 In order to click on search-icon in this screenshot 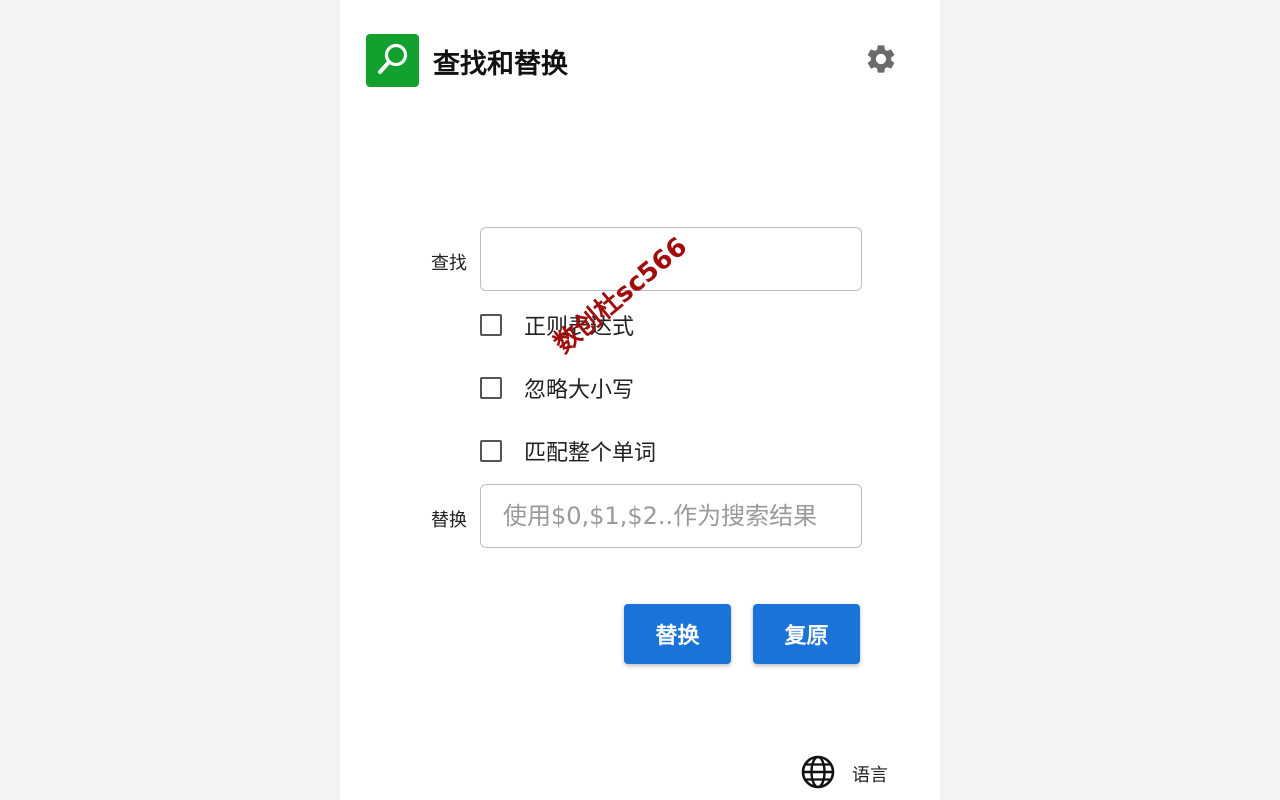, I will do `click(393, 61)`.